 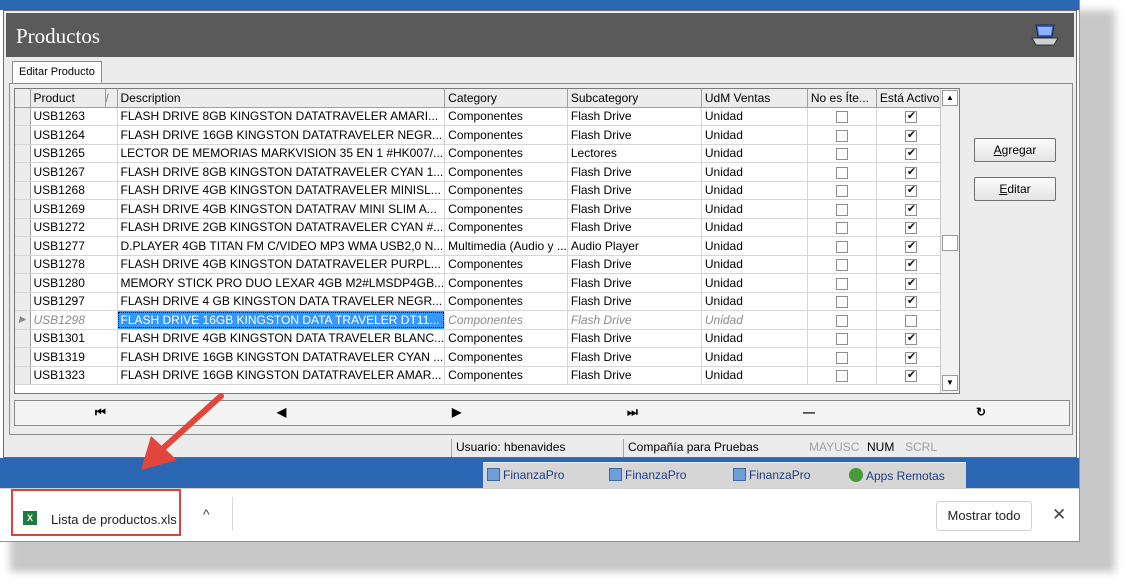 I want to click on cell-product: USB1298, so click(x=74, y=320).